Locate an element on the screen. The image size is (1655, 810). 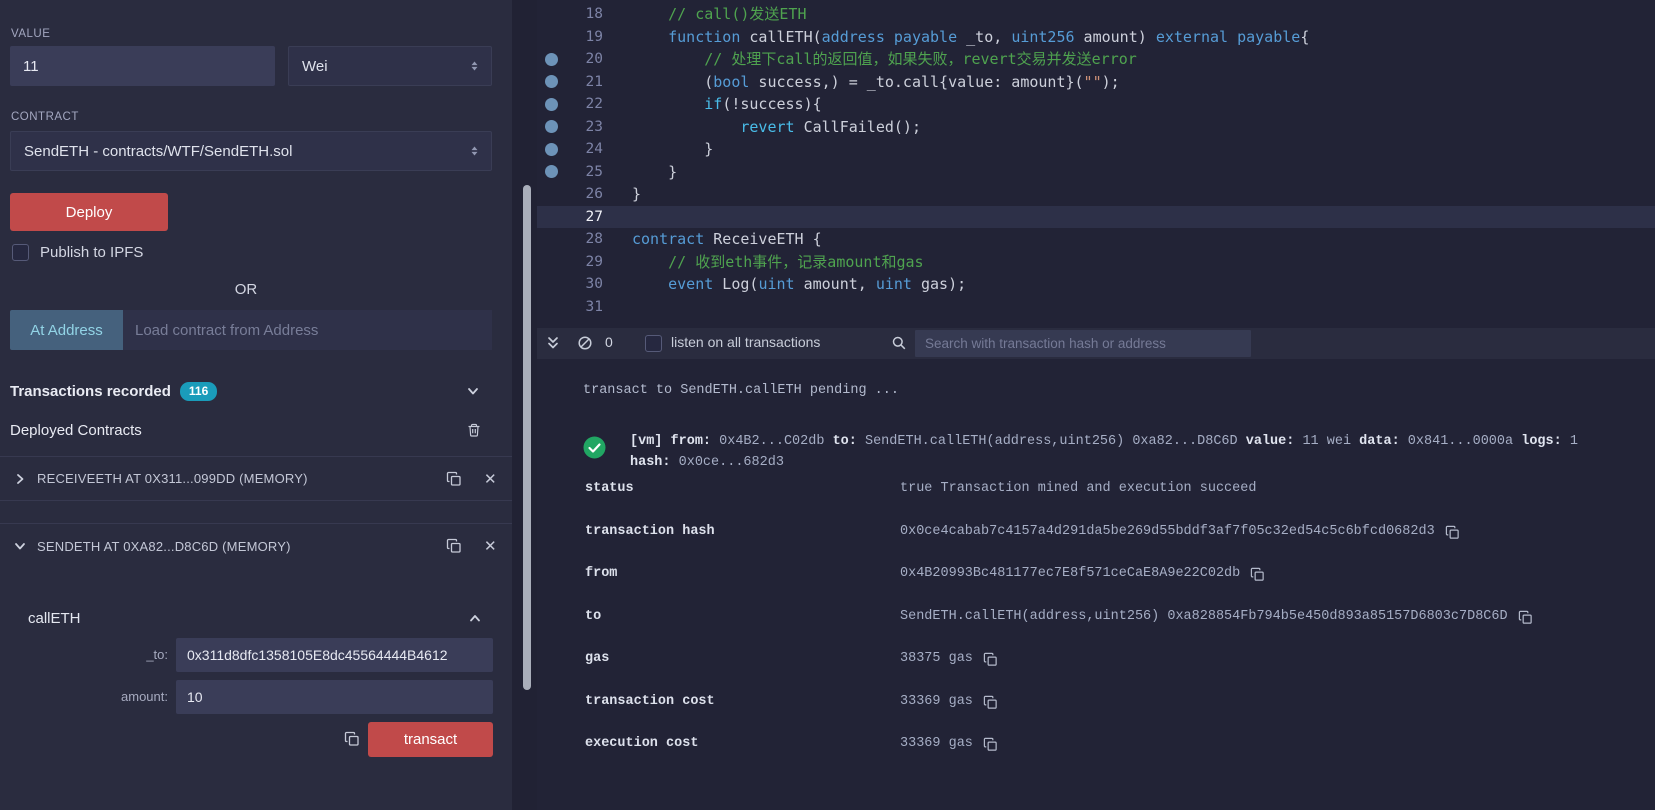
editor-line: 25 } is located at coordinates (1096, 172).